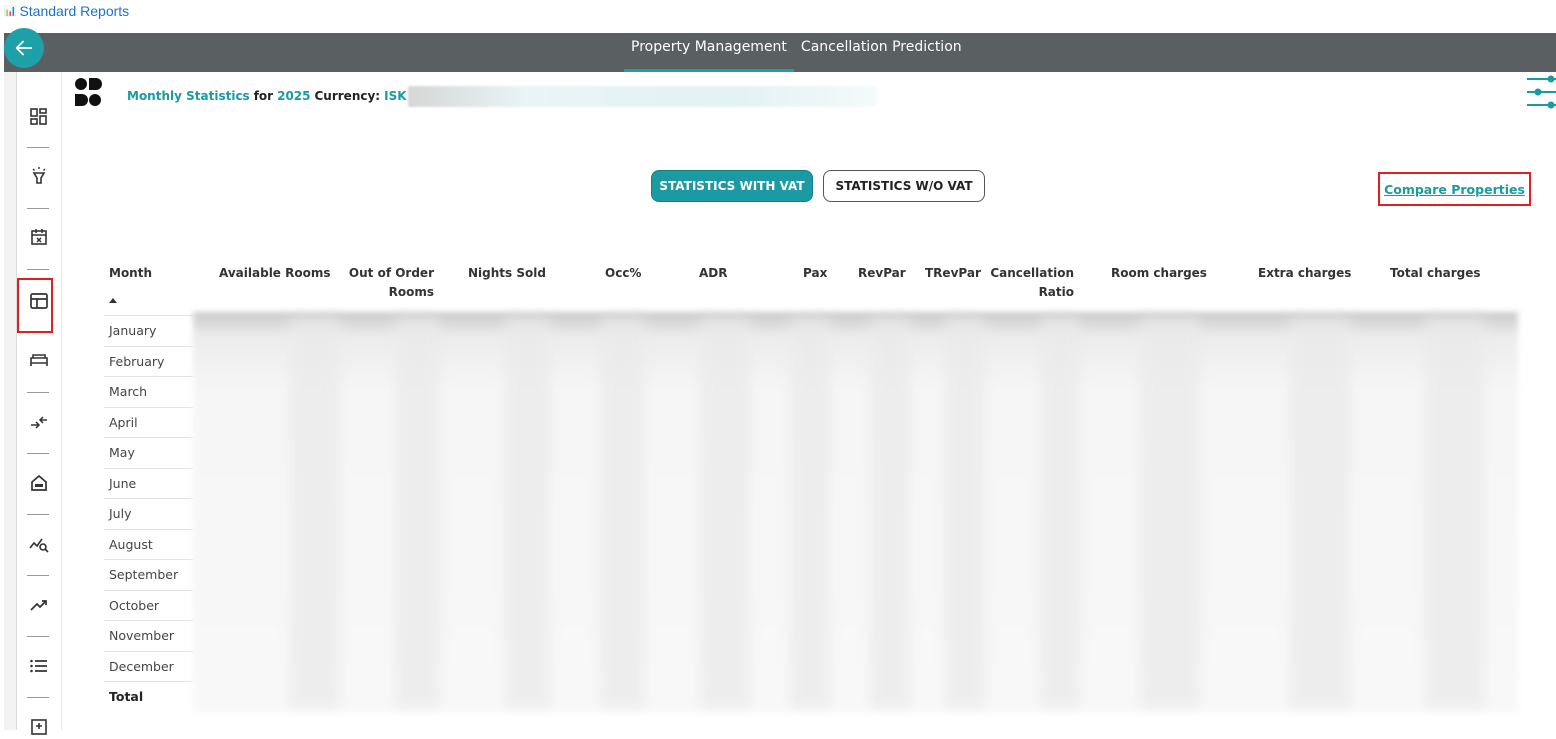  What do you see at coordinates (148, 544) in the screenshot?
I see `table-row: August` at bounding box center [148, 544].